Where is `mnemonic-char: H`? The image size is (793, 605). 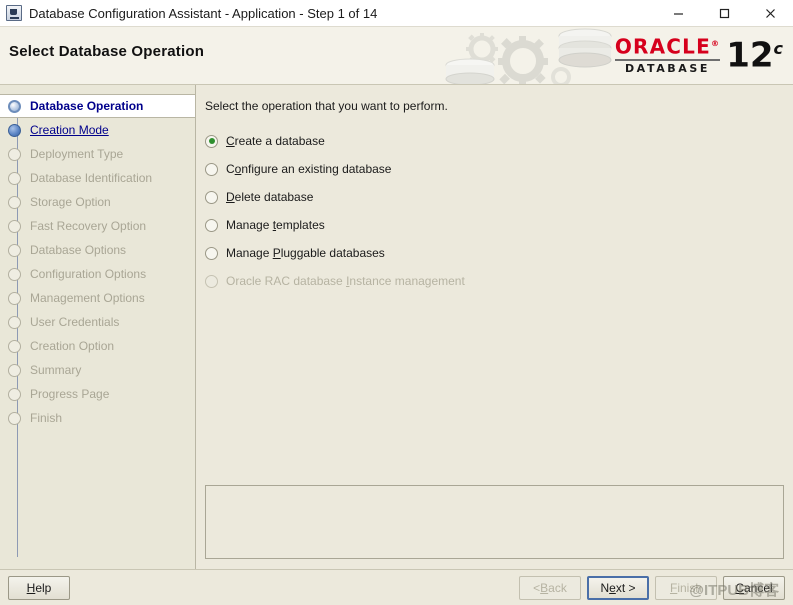
mnemonic-char: H is located at coordinates (31, 587).